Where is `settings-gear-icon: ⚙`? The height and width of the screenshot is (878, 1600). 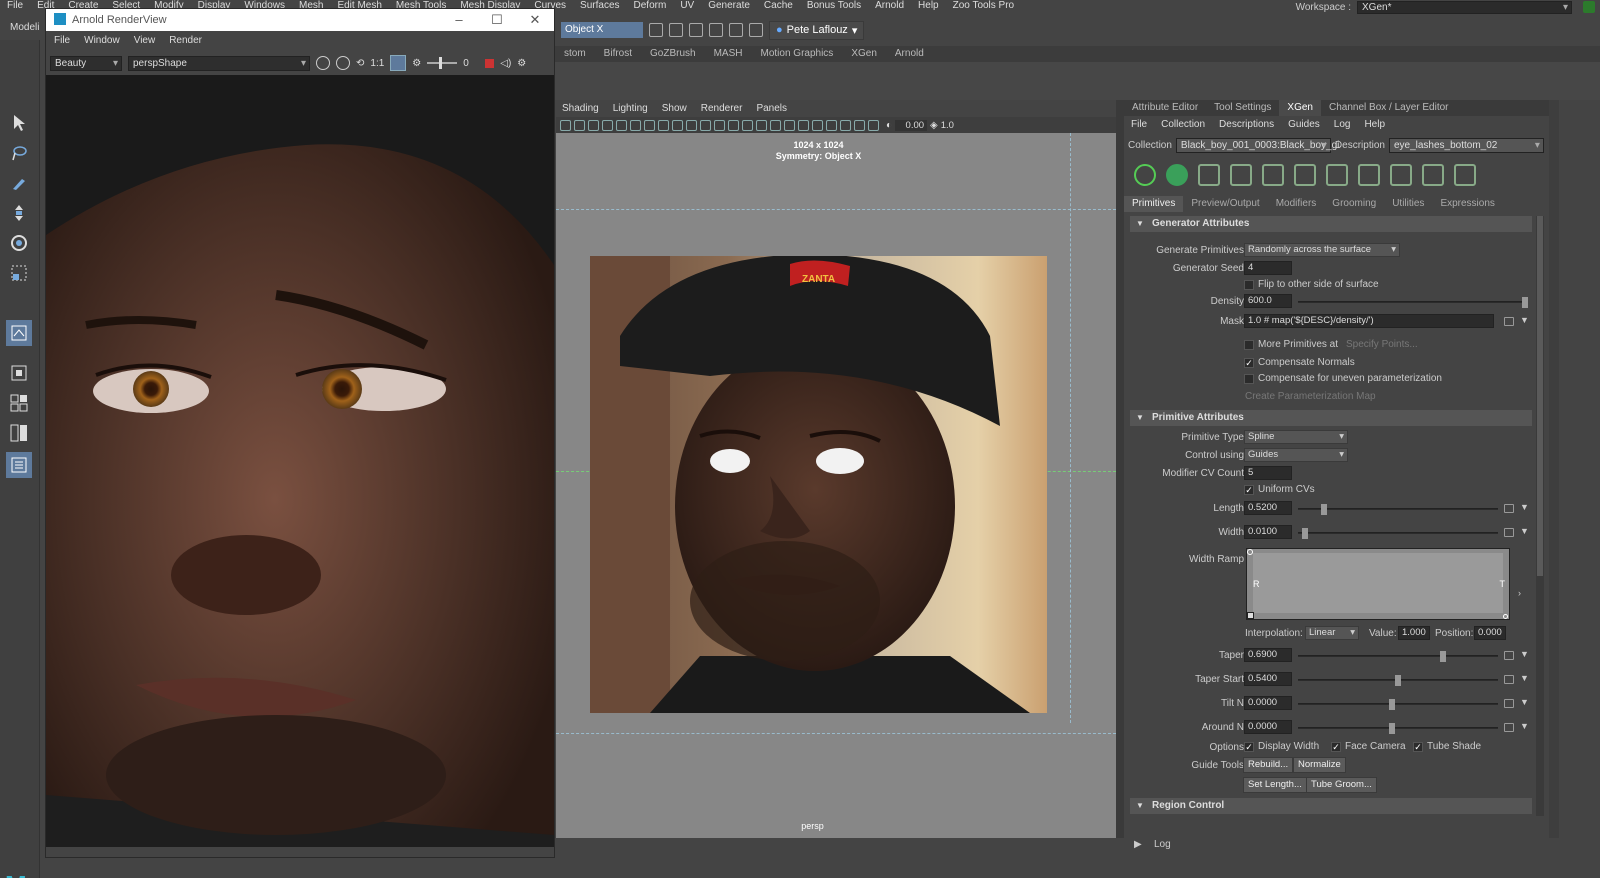 settings-gear-icon: ⚙ is located at coordinates (521, 63).